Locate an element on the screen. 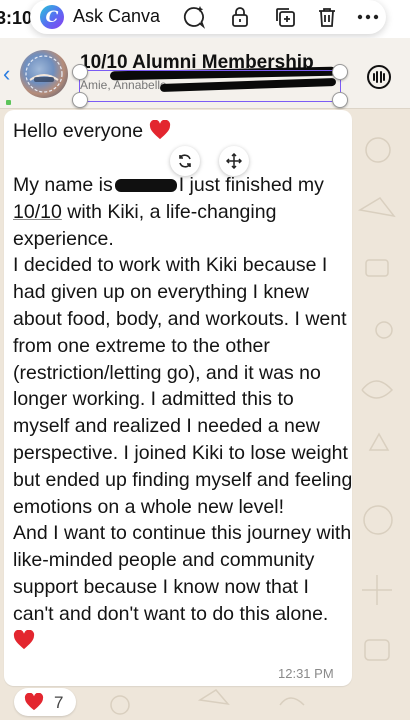  reaction-count: 7 is located at coordinates (59, 702).